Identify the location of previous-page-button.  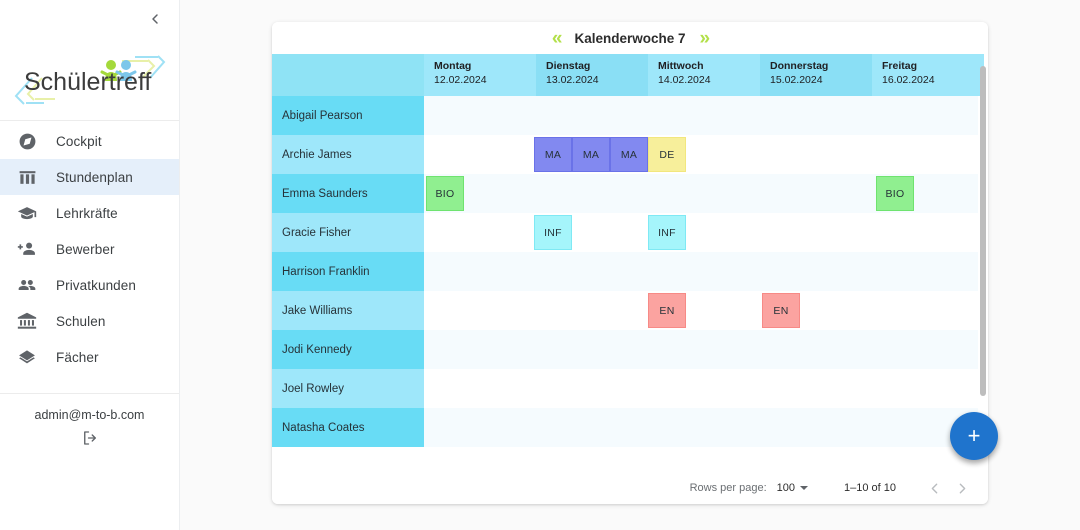
(934, 488).